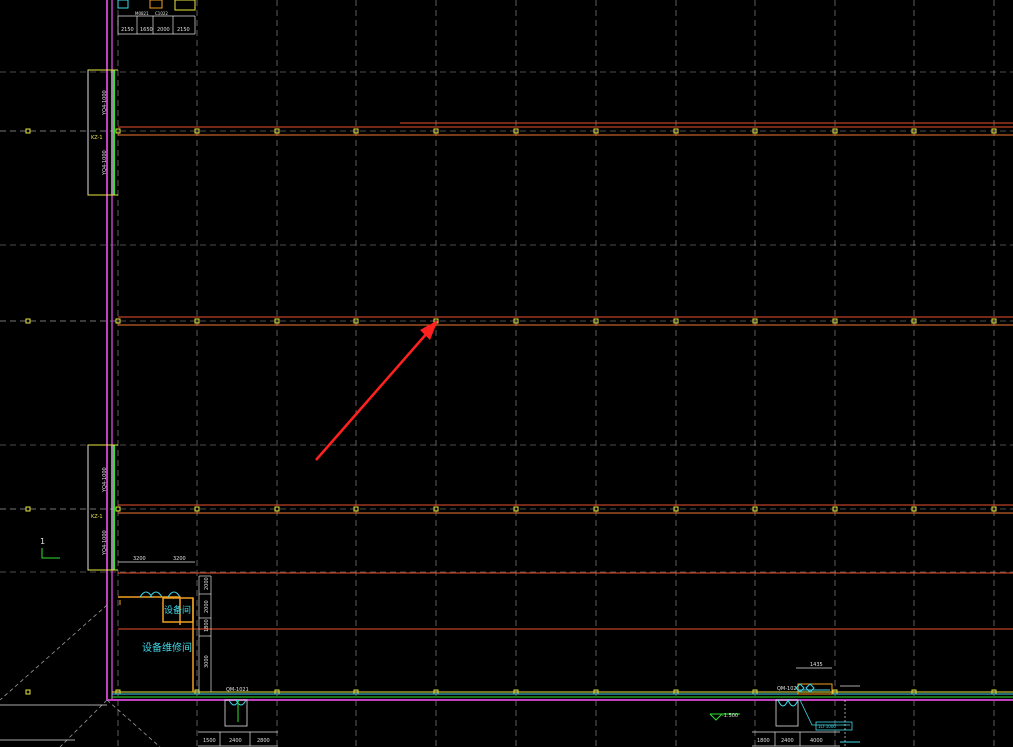 The width and height of the screenshot is (1013, 747). I want to click on wall-tag-lower-text-2: YQ4-1000, so click(105, 543).